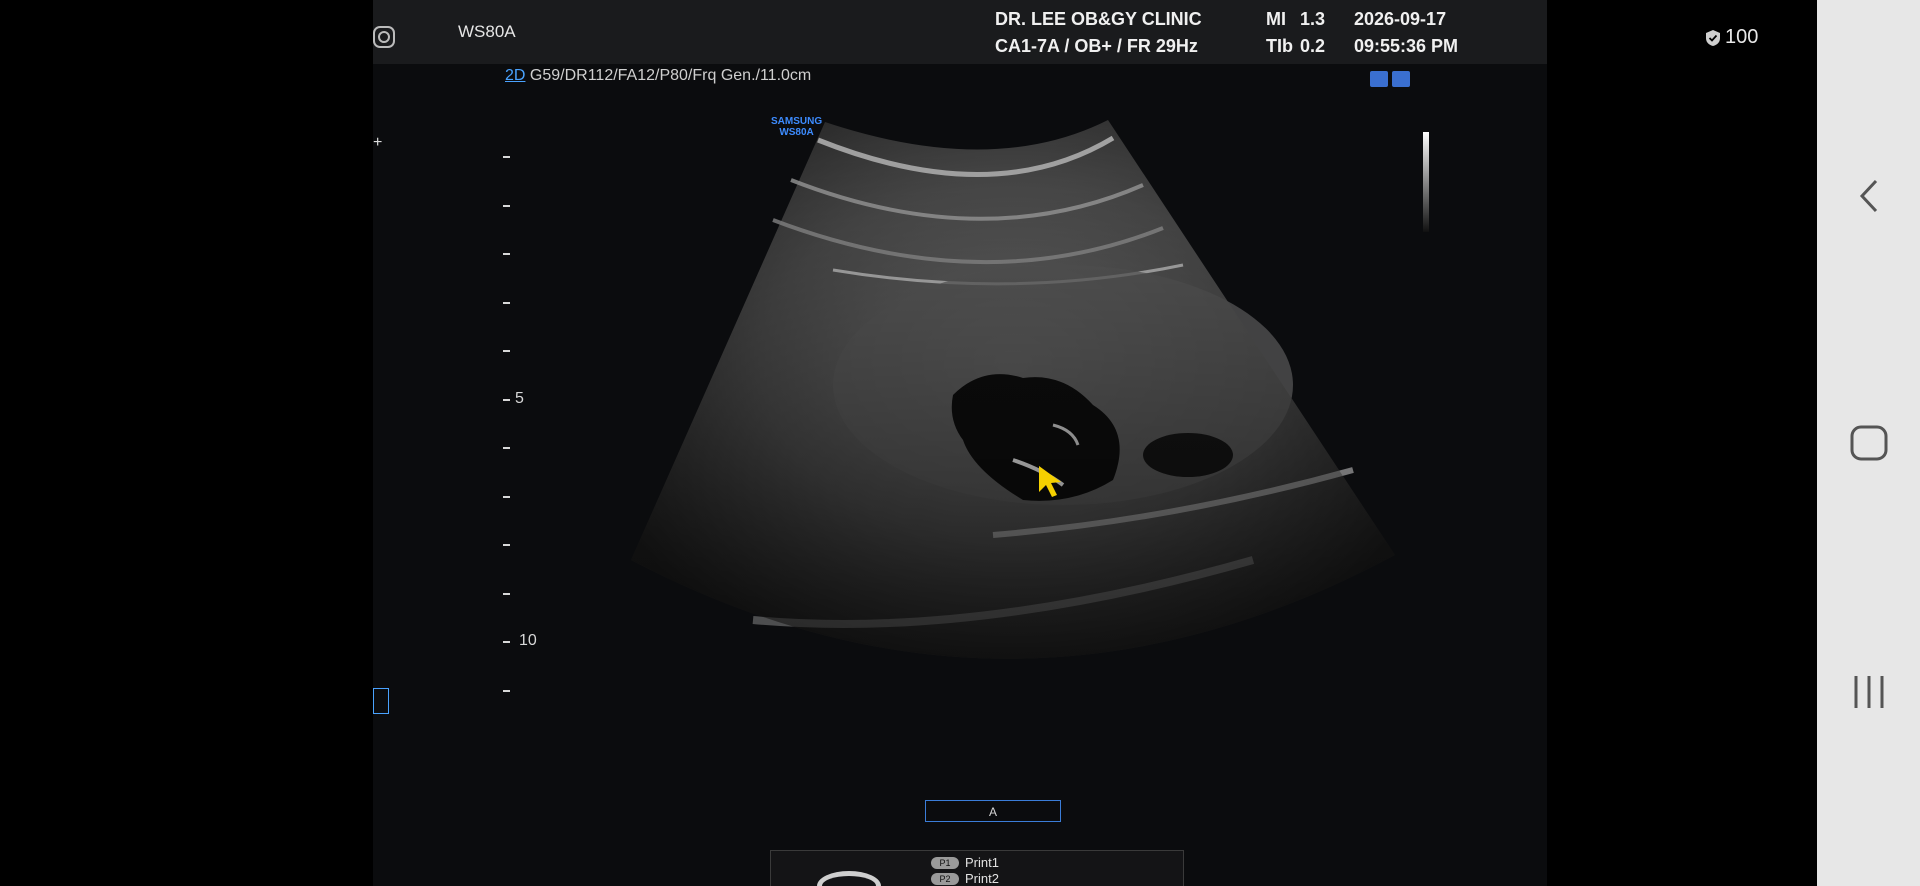  Describe the element at coordinates (1313, 19) in the screenshot. I see `mi-value: 1.3` at that location.